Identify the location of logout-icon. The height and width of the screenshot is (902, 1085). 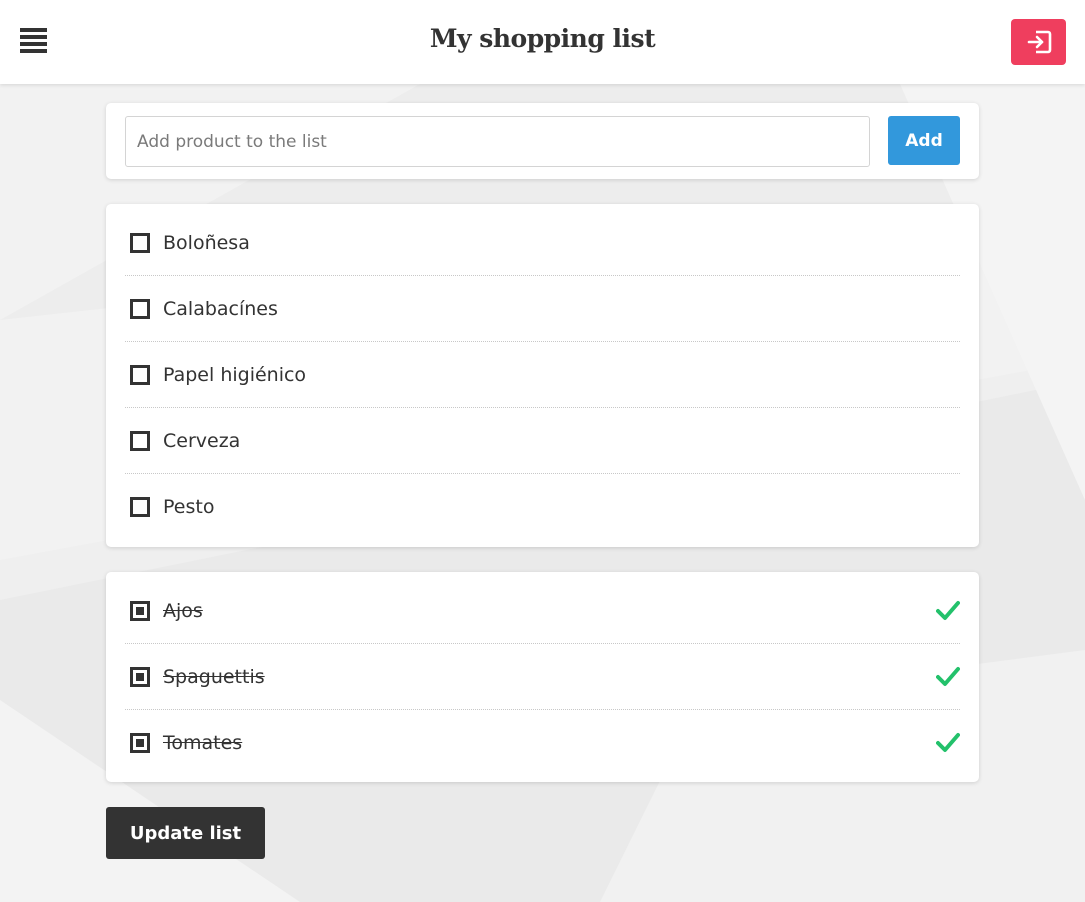
(1039, 42).